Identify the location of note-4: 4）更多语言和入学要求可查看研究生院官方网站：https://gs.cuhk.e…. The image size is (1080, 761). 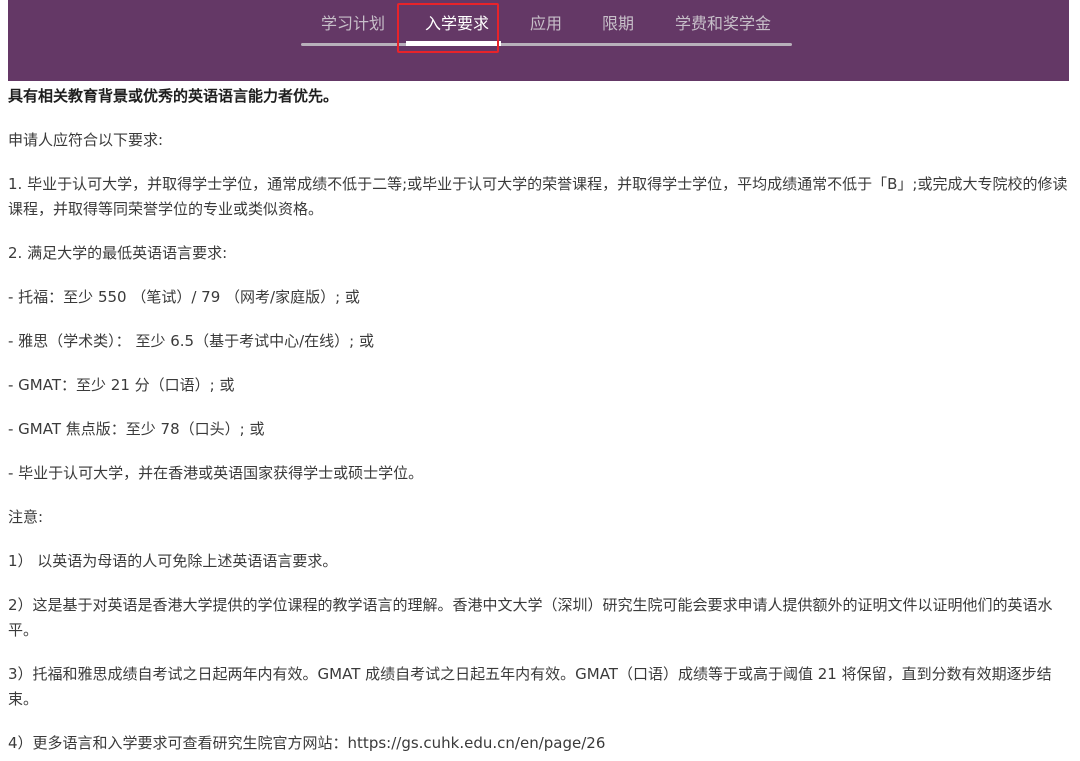
(307, 743).